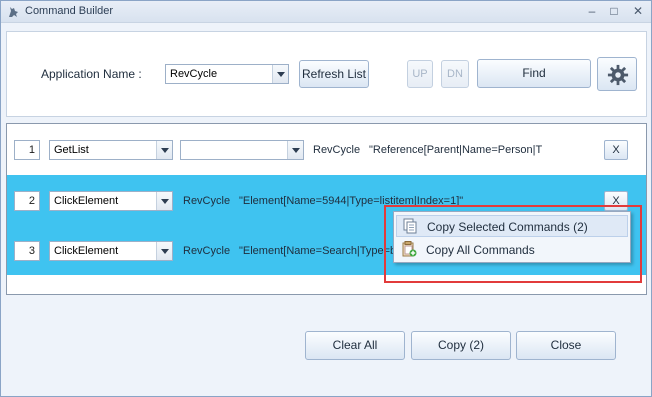  Describe the element at coordinates (534, 73) in the screenshot. I see `find-button: Find` at that location.